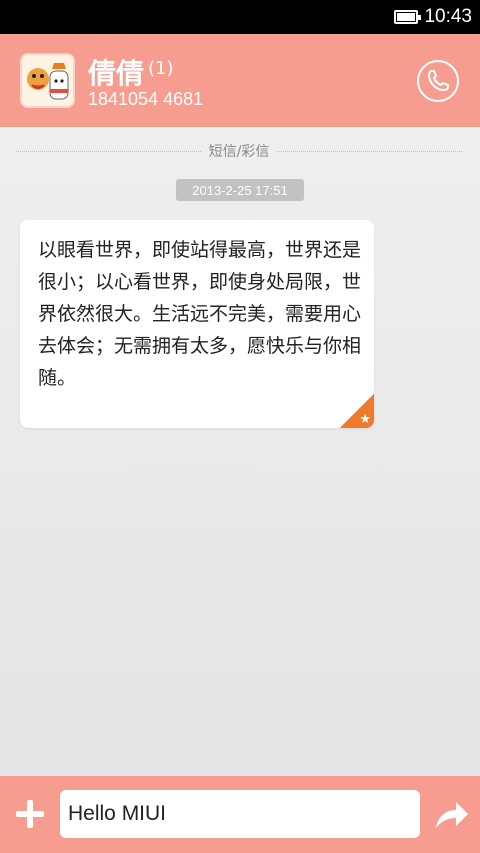 Image resolution: width=480 pixels, height=853 pixels. What do you see at coordinates (47, 80) in the screenshot?
I see `avatar-icon` at bounding box center [47, 80].